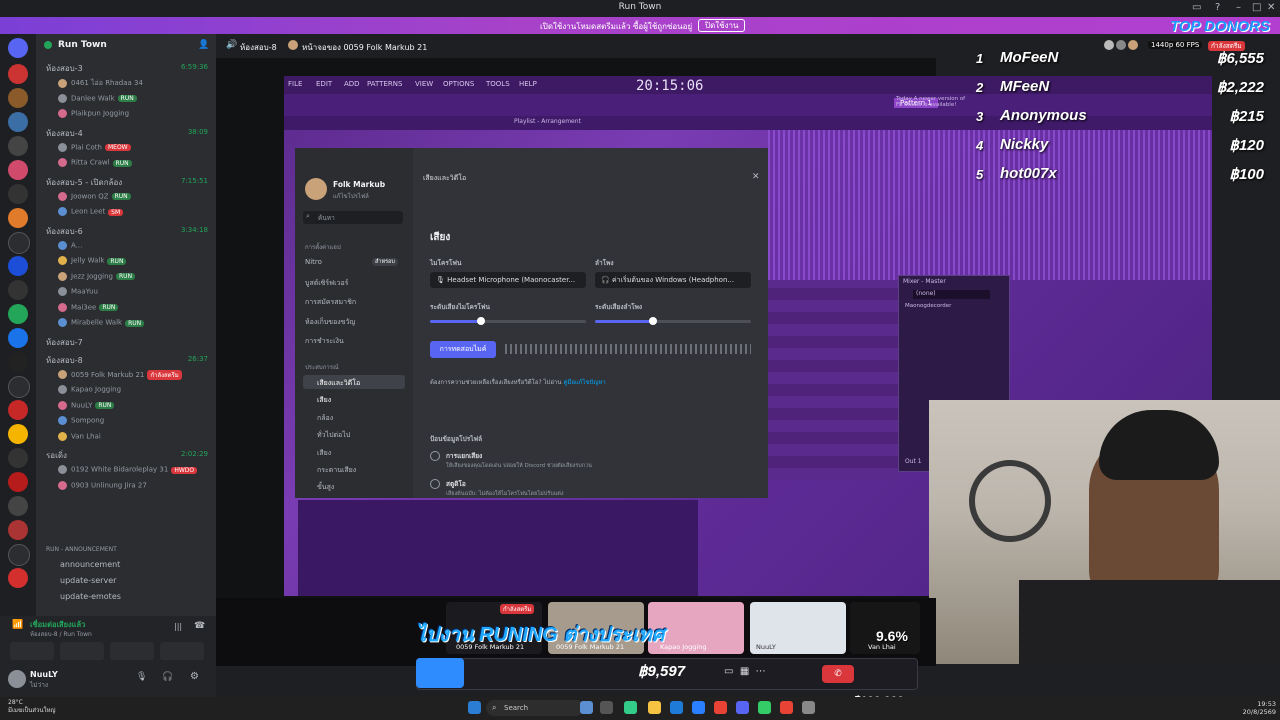  Describe the element at coordinates (742, 707) in the screenshot. I see `discord-icon` at that location.